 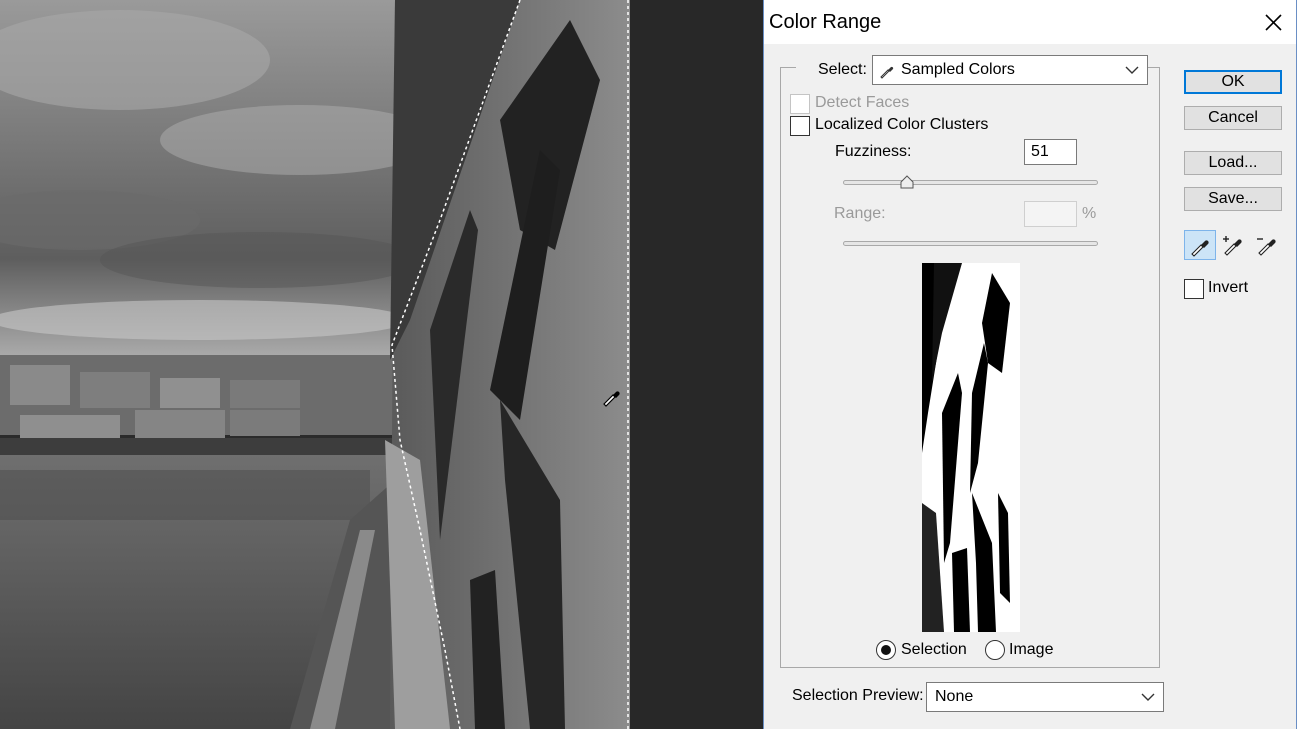 I want to click on selection-preview-thumbnail, so click(x=971, y=447).